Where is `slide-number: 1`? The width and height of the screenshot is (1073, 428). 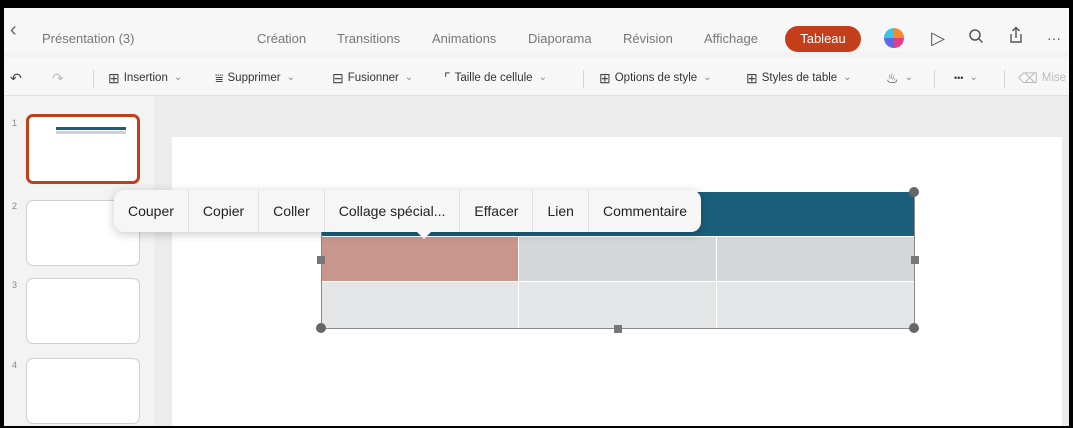 slide-number: 1 is located at coordinates (15, 123).